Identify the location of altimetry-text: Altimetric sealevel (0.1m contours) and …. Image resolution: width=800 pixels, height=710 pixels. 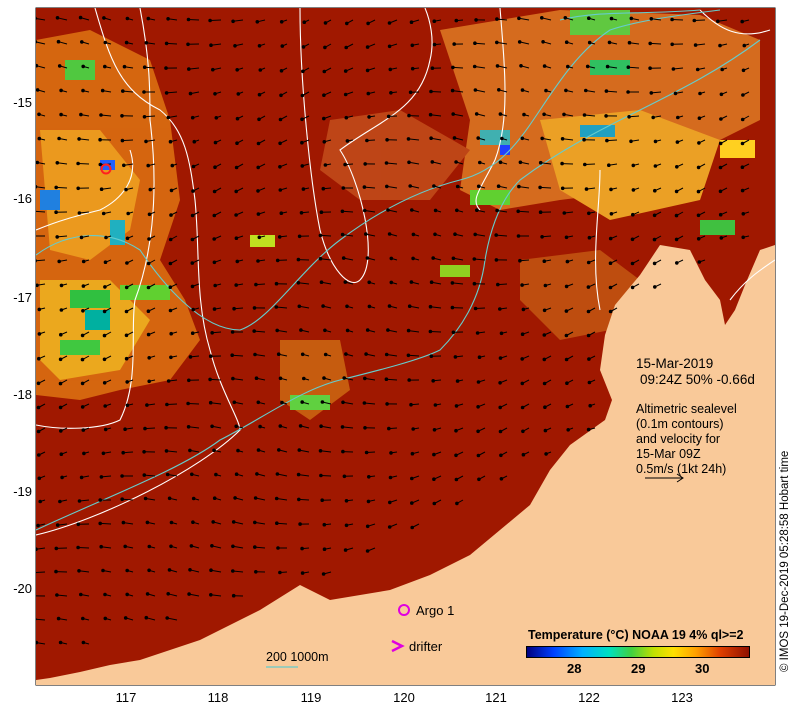
(686, 439).